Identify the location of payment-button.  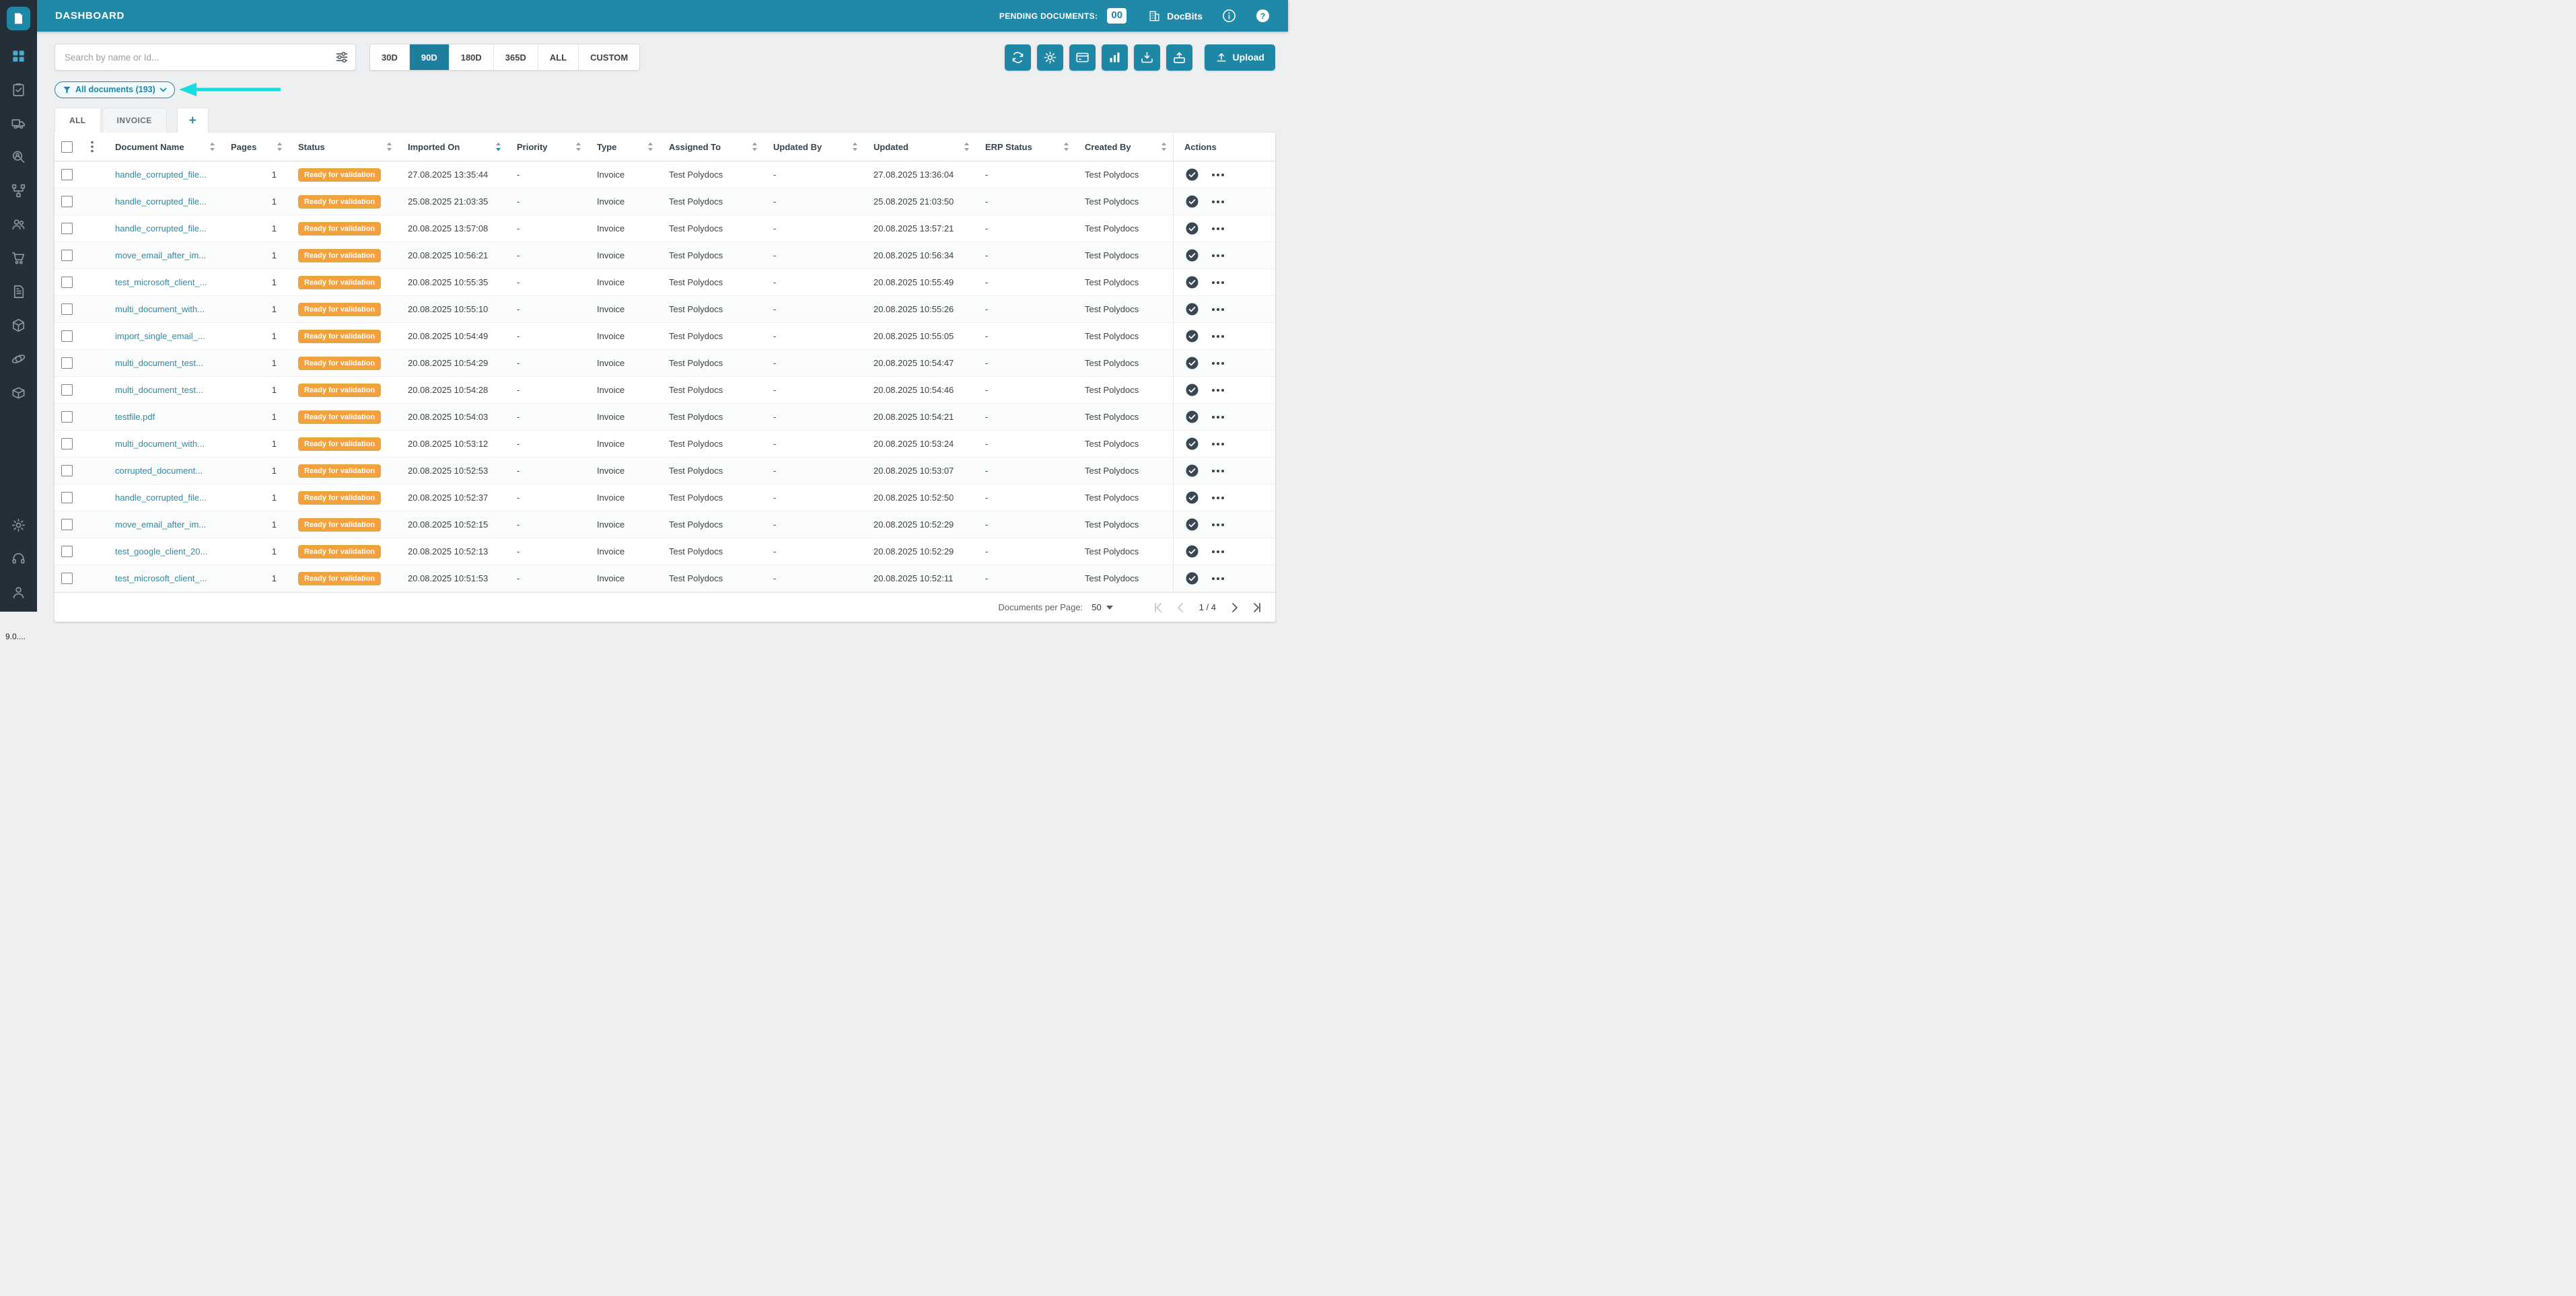
(1082, 57).